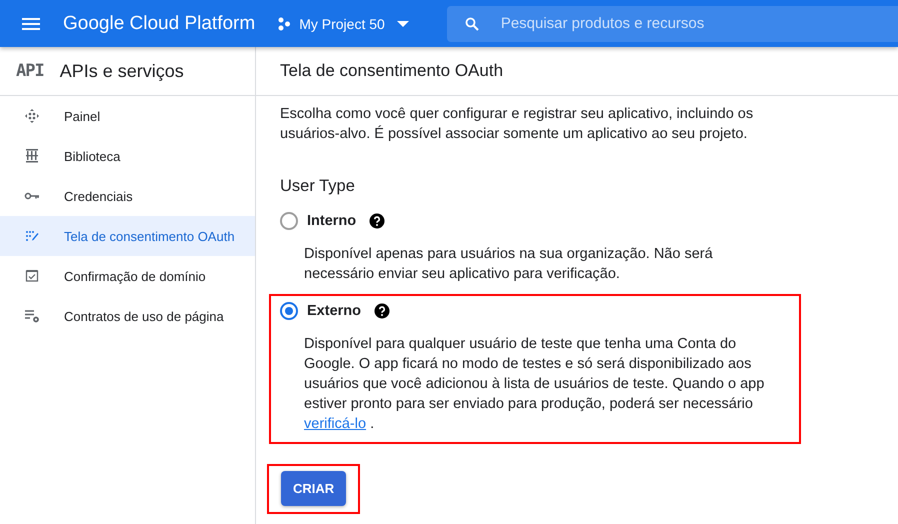 The image size is (898, 524). I want to click on option-label: Interno, so click(331, 221).